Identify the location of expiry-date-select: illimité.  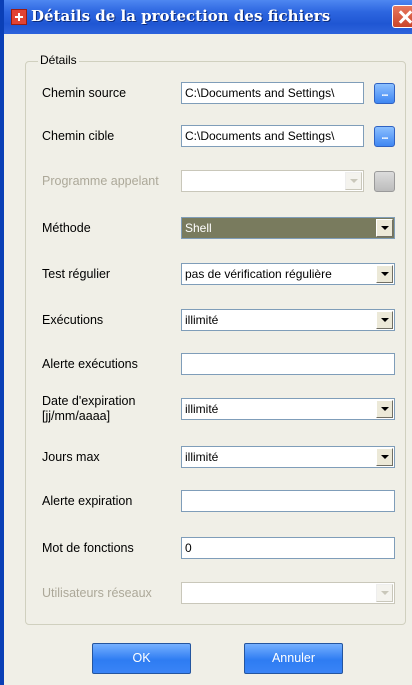
(288, 409).